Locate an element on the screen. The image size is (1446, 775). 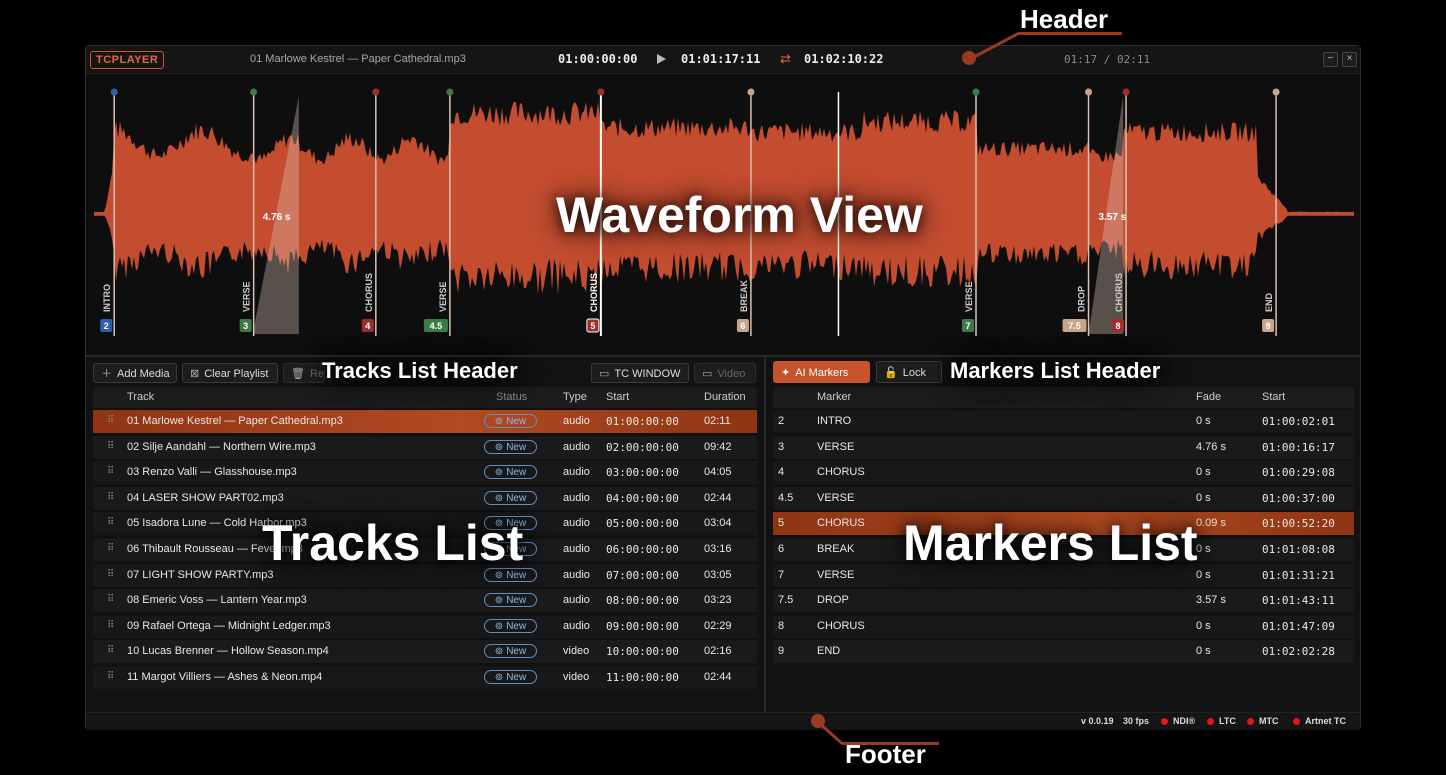
markers-table-header: Marker Fade Start is located at coordinates (1063, 397).